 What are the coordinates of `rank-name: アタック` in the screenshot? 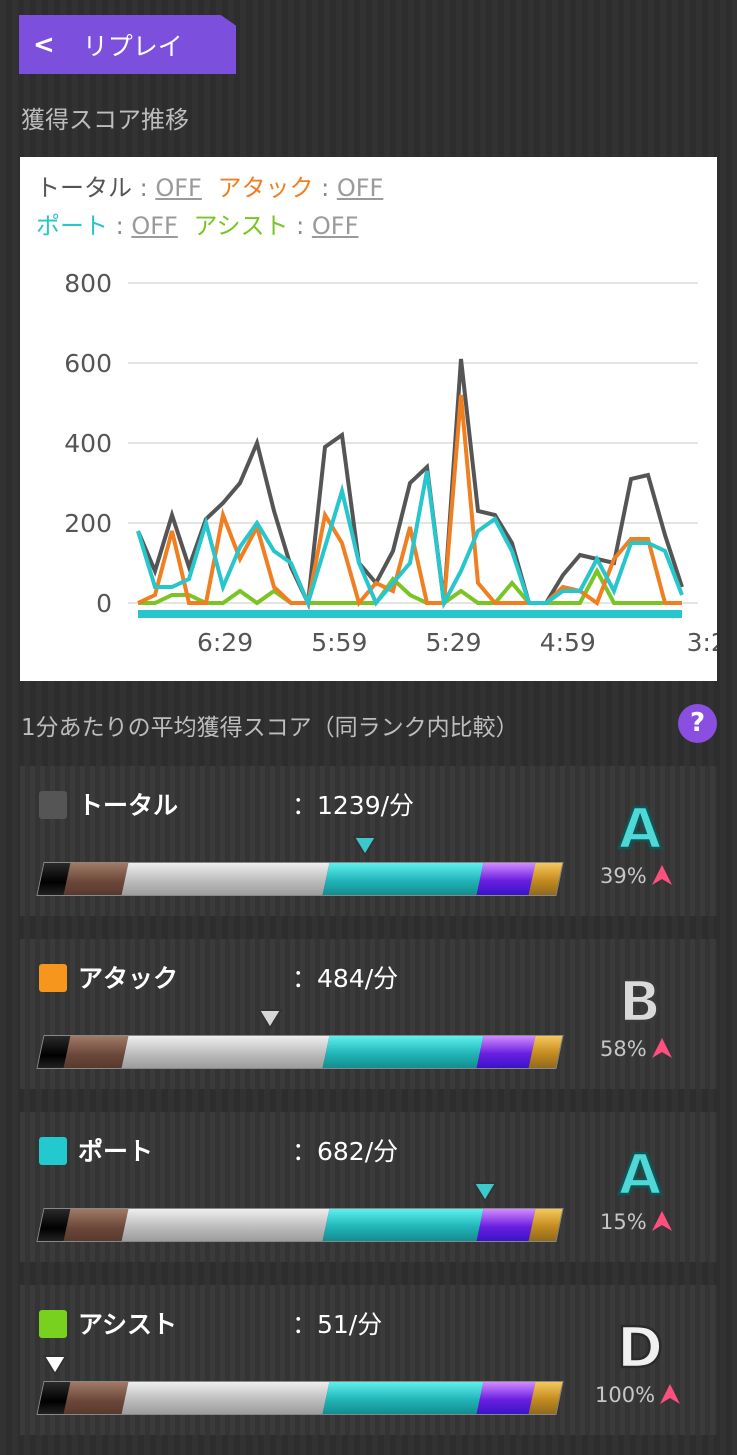 It's located at (128, 978).